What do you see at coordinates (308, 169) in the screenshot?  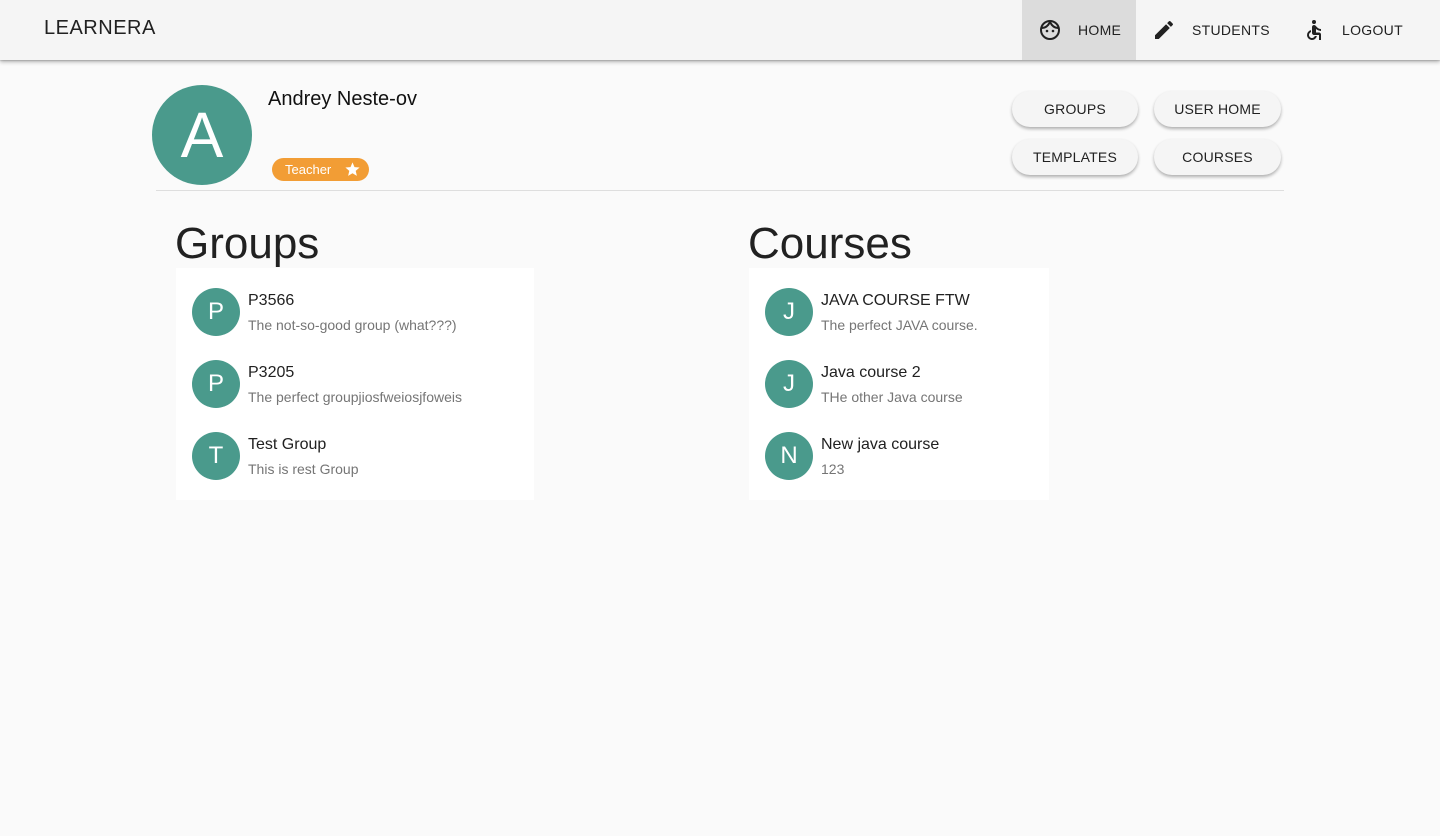 I see `role-chip-label: Teacher` at bounding box center [308, 169].